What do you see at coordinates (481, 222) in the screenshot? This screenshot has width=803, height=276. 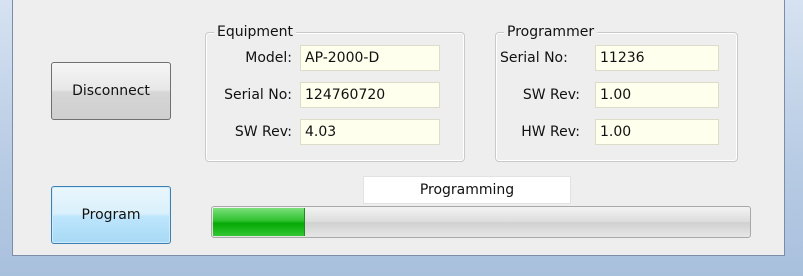 I see `progress-bar` at bounding box center [481, 222].